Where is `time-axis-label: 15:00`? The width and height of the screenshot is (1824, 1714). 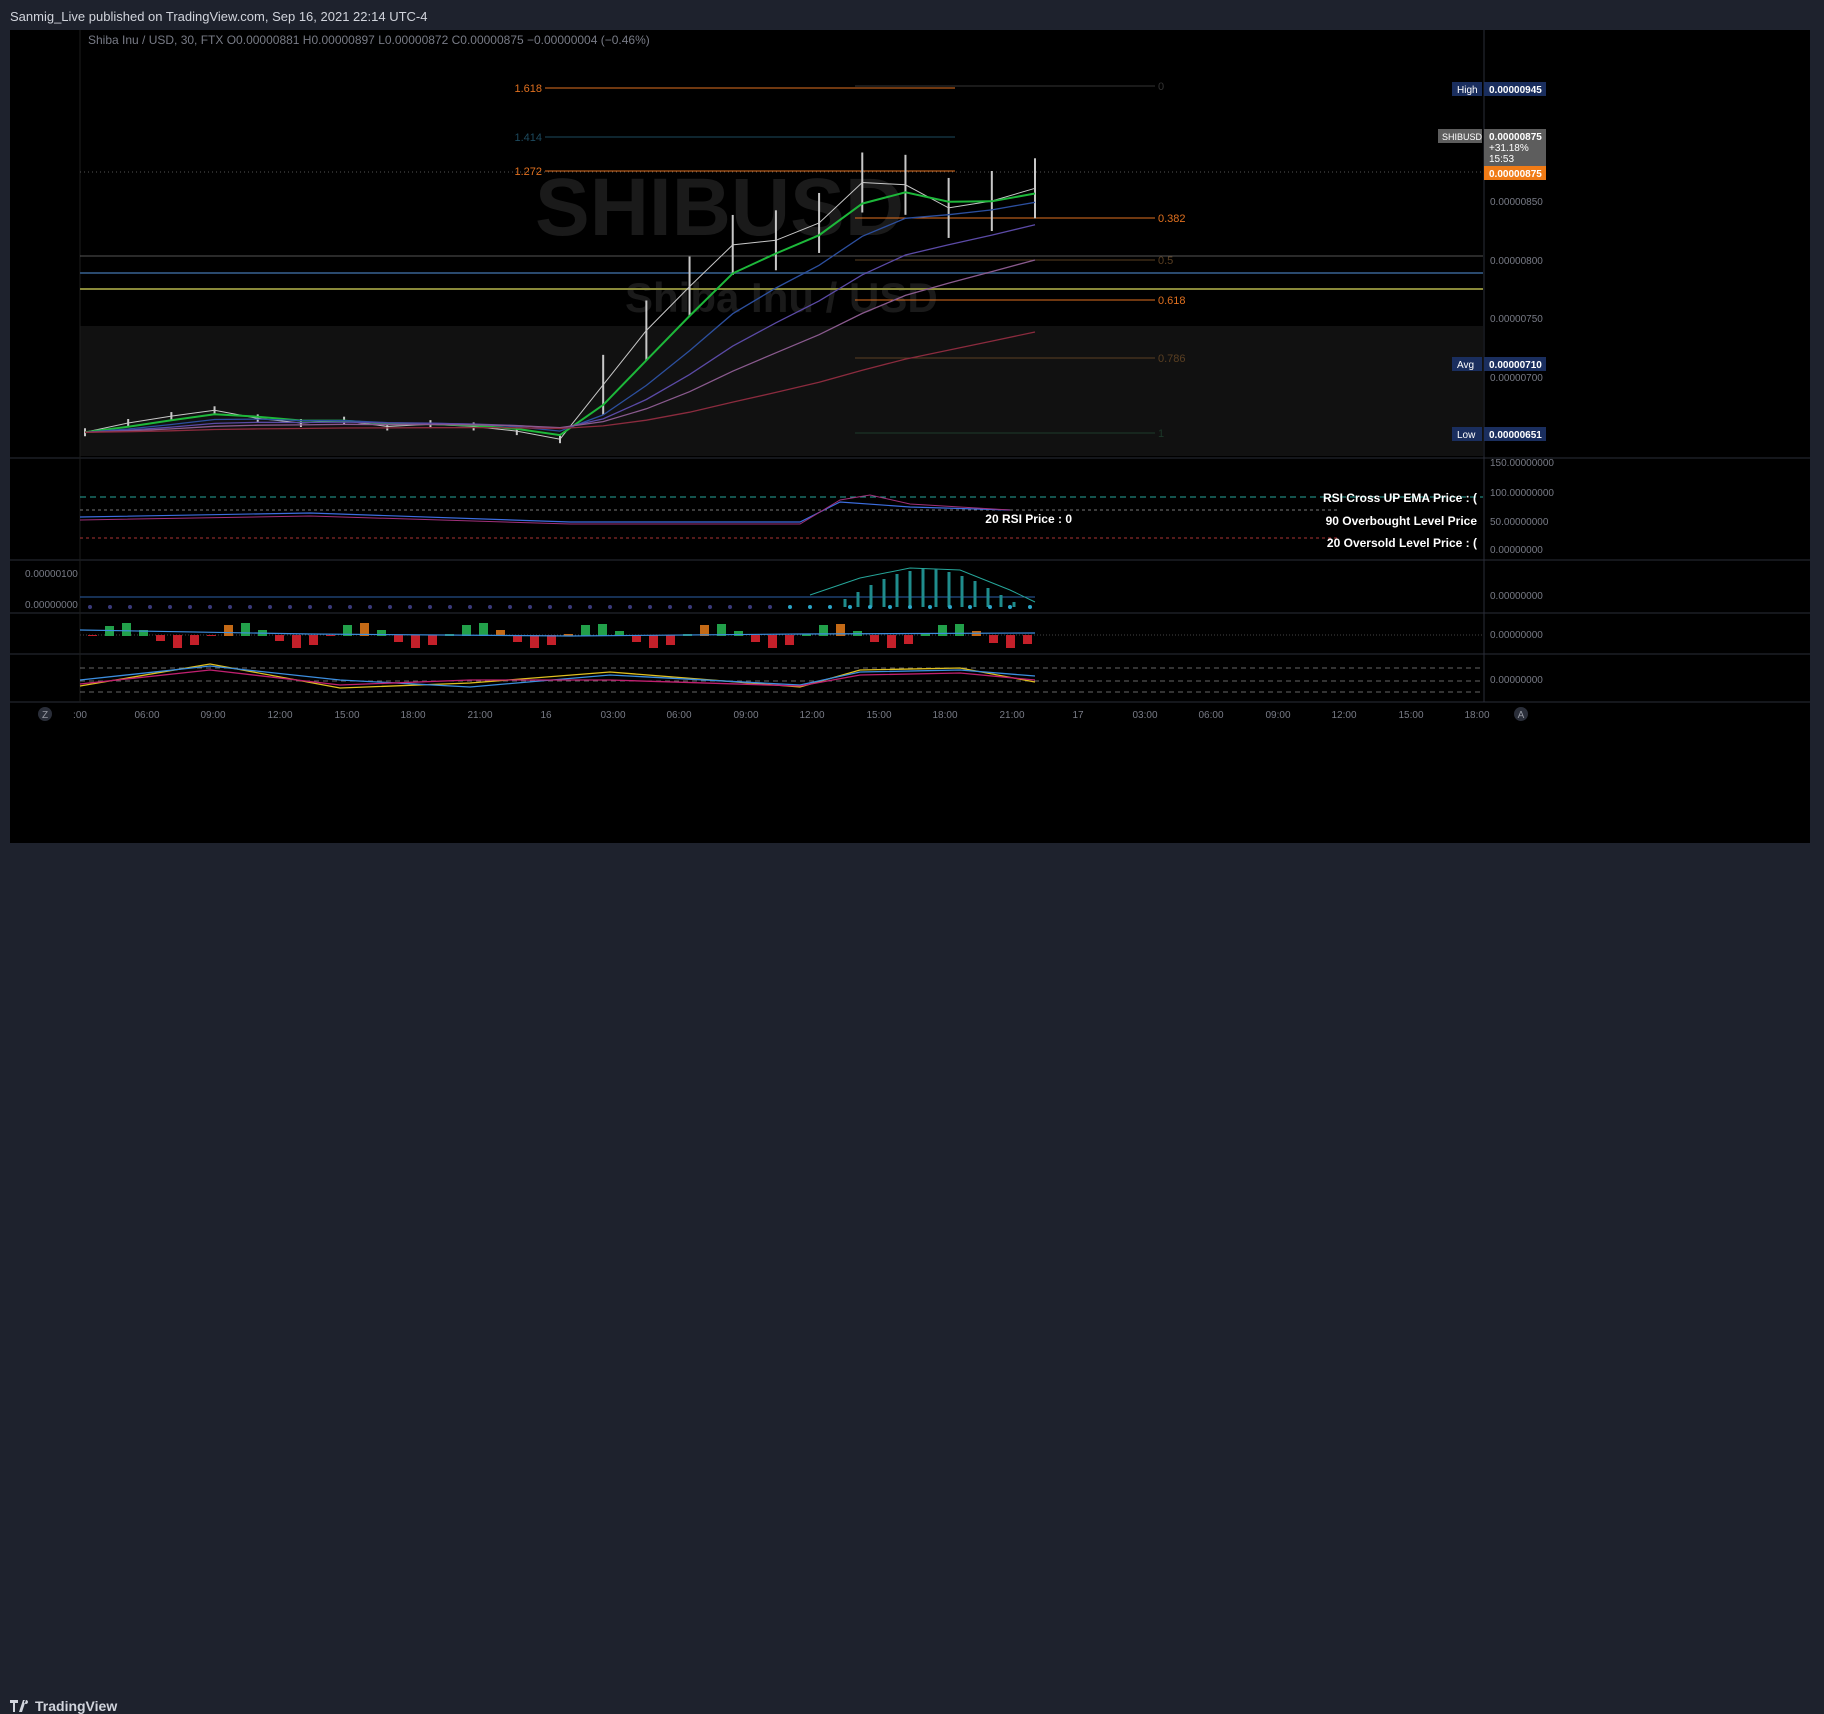 time-axis-label: 15:00 is located at coordinates (346, 715).